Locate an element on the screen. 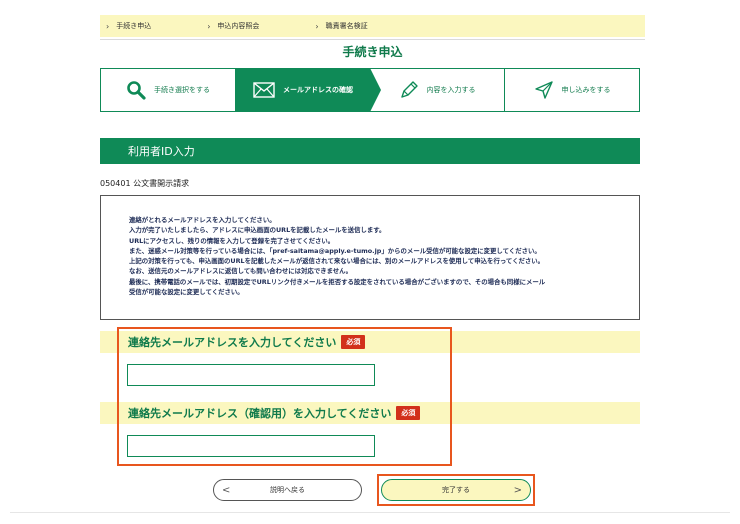 The height and width of the screenshot is (524, 740). nav-link-label: 申込内容照会 is located at coordinates (238, 26).